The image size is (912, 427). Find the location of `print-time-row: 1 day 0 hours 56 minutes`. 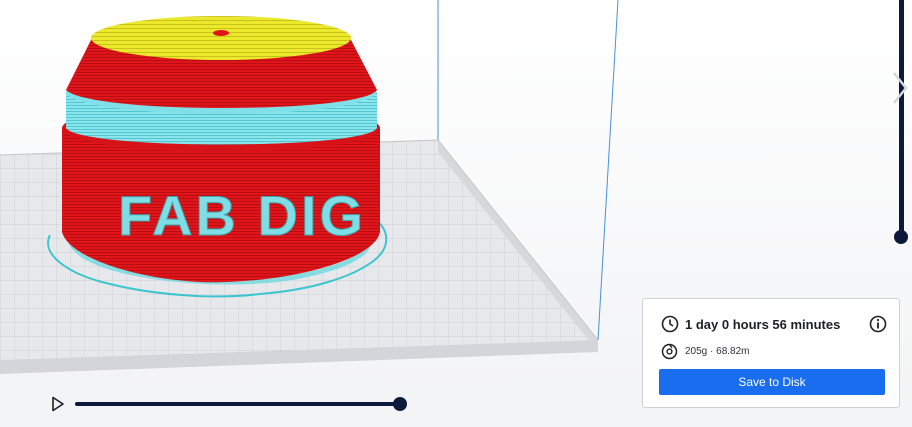

print-time-row: 1 day 0 hours 56 minutes is located at coordinates (774, 325).